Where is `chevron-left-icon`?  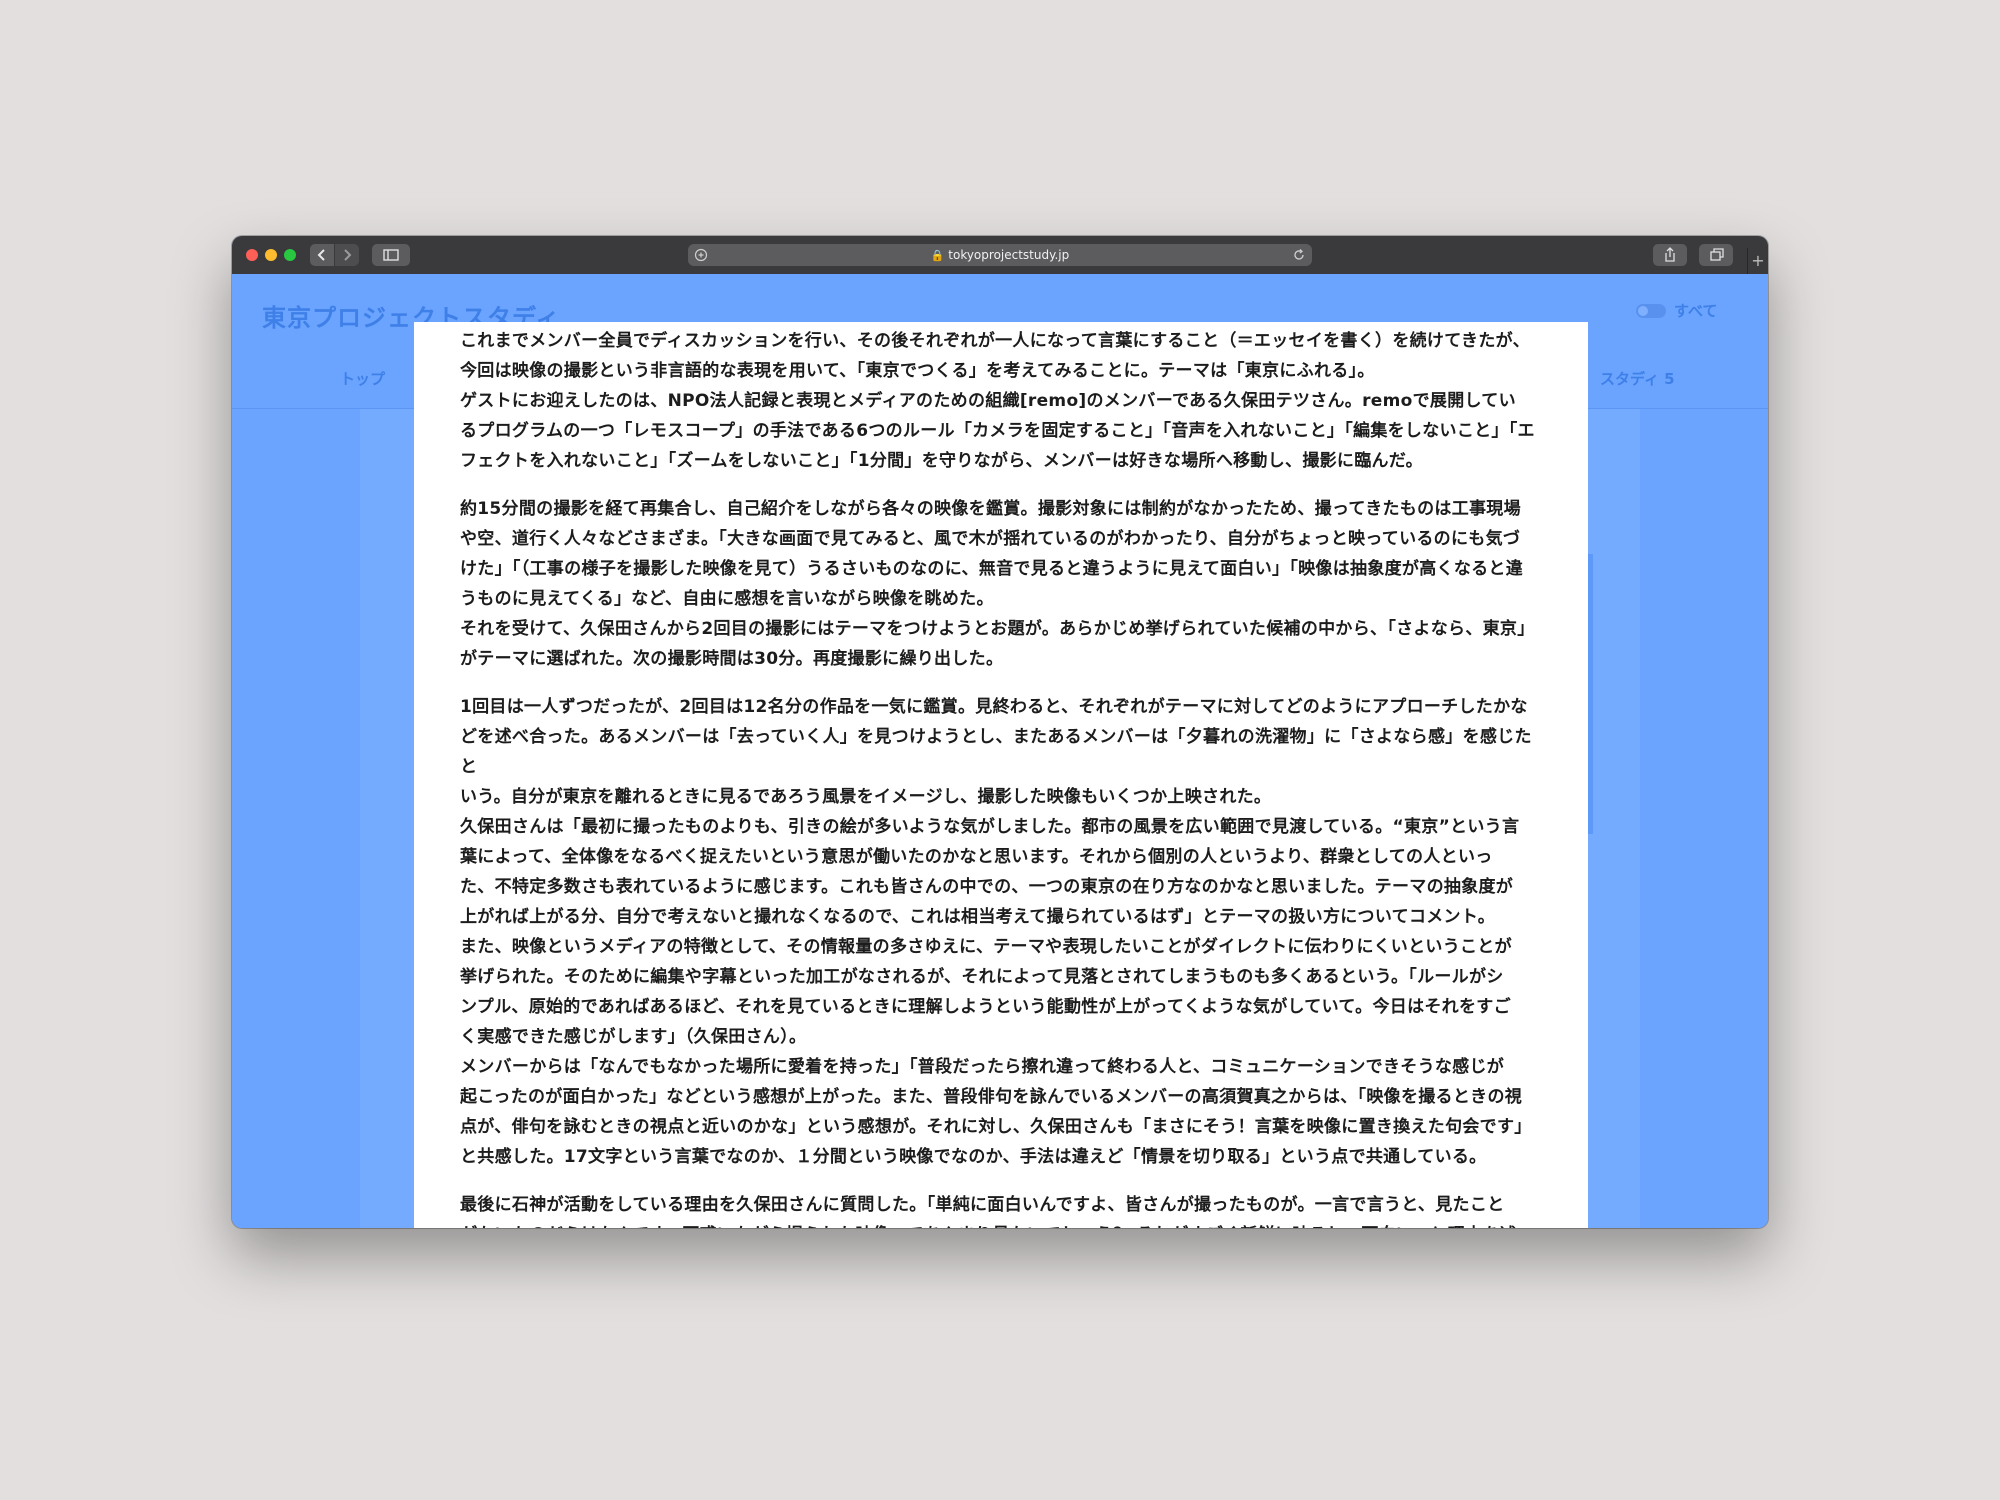
chevron-left-icon is located at coordinates (321, 255).